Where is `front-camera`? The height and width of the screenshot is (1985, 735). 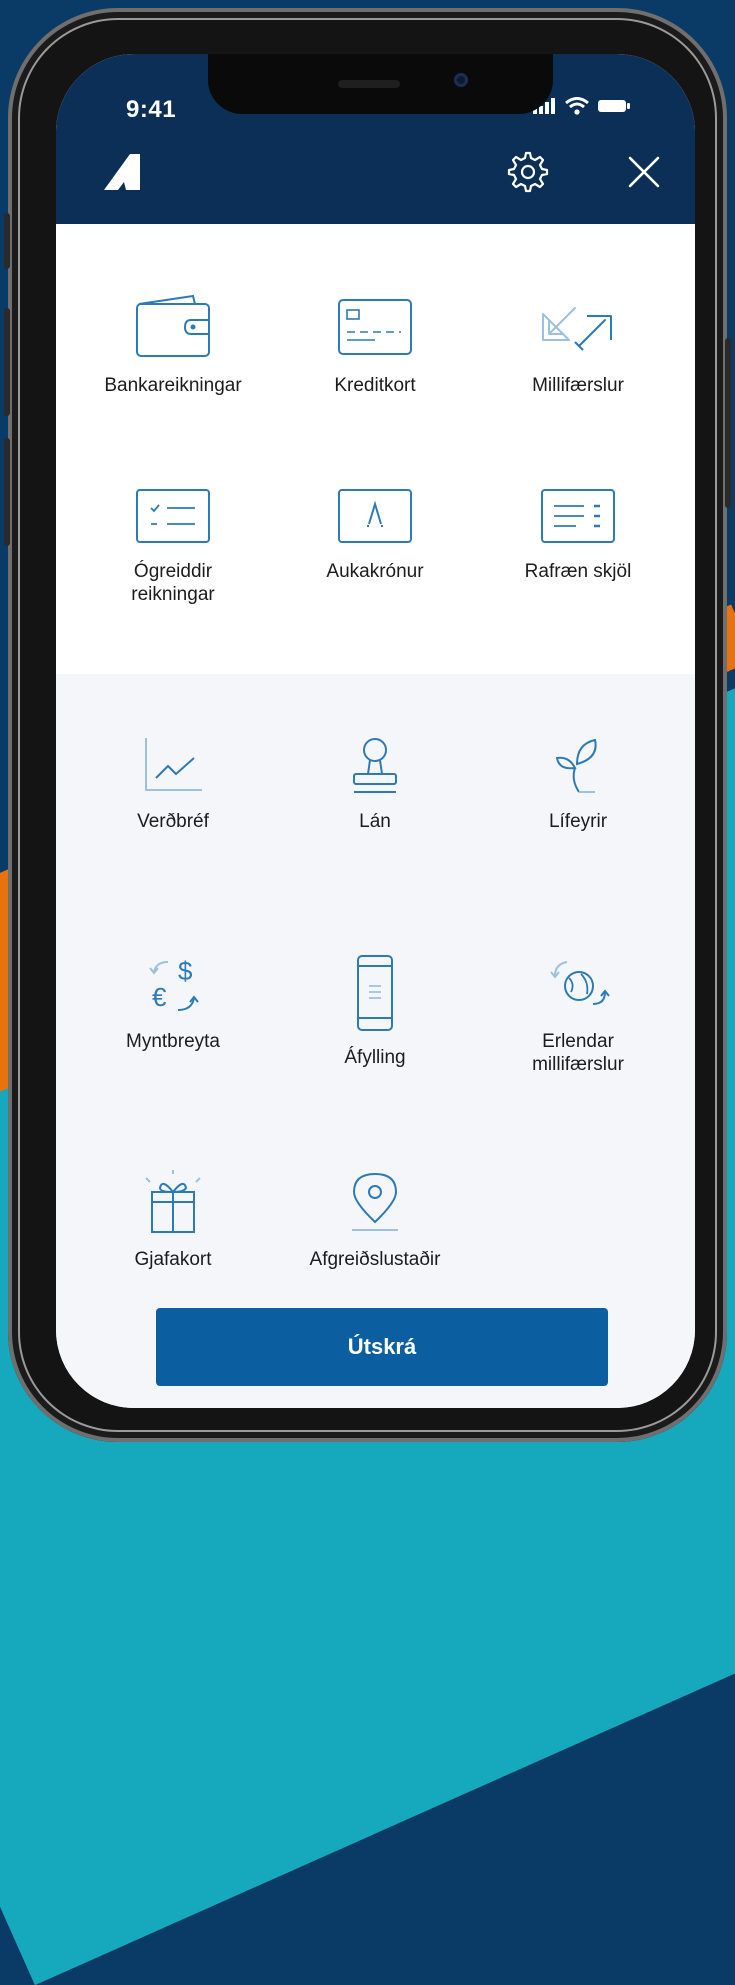
front-camera is located at coordinates (461, 80).